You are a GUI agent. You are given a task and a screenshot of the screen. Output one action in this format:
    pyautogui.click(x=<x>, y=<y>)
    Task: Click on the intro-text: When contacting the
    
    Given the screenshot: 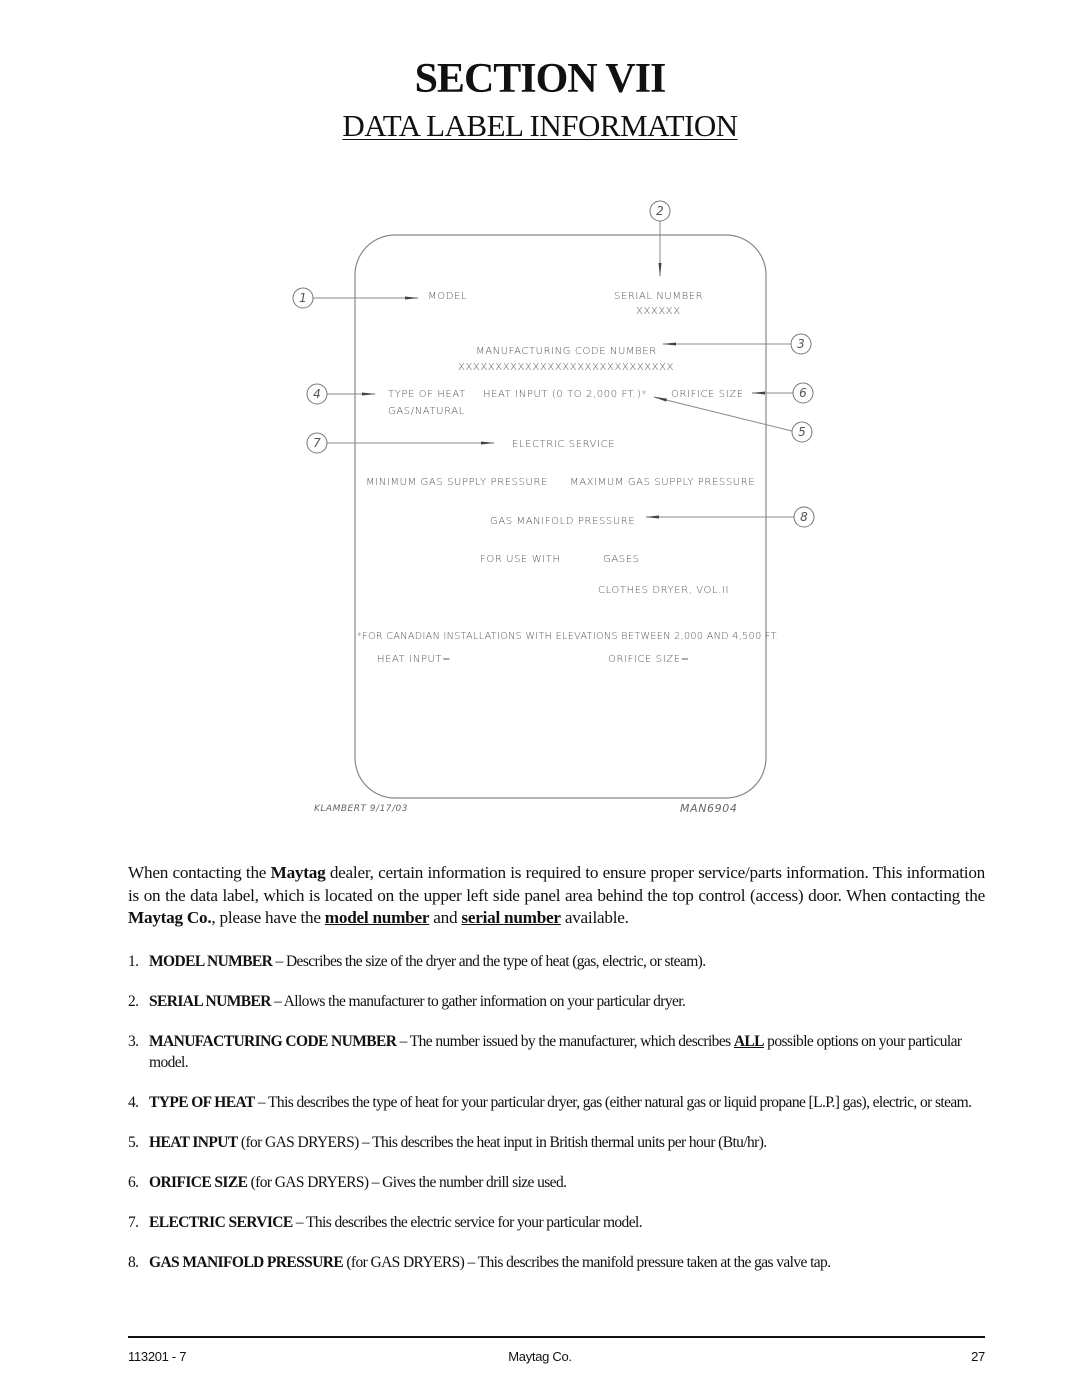 What is the action you would take?
    pyautogui.click(x=199, y=872)
    